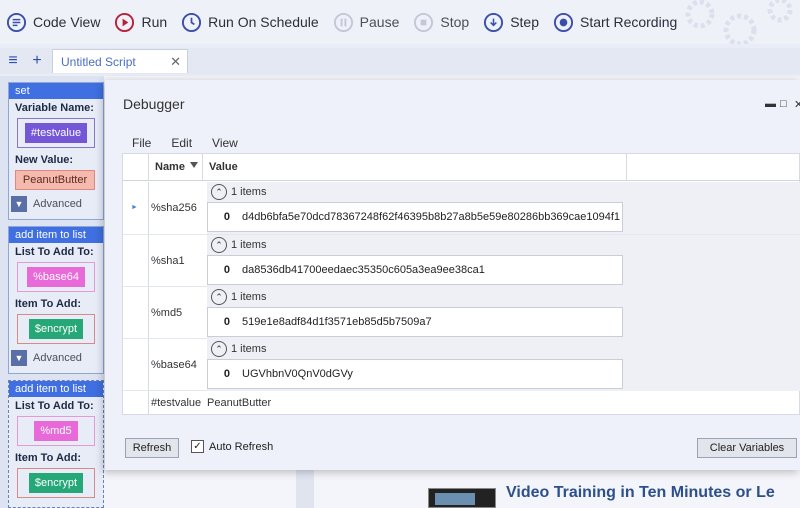 Image resolution: width=800 pixels, height=508 pixels. What do you see at coordinates (181, 143) in the screenshot?
I see `menu-edit: Edit` at bounding box center [181, 143].